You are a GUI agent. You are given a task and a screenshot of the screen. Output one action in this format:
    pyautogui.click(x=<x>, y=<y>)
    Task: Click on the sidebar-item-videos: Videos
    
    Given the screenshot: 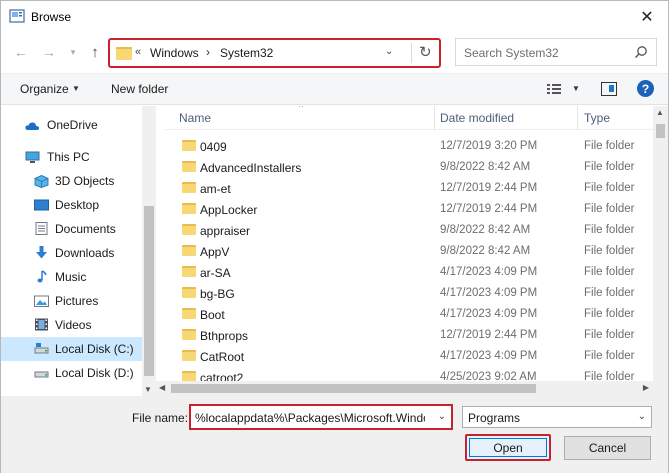 What is the action you would take?
    pyautogui.click(x=71, y=325)
    